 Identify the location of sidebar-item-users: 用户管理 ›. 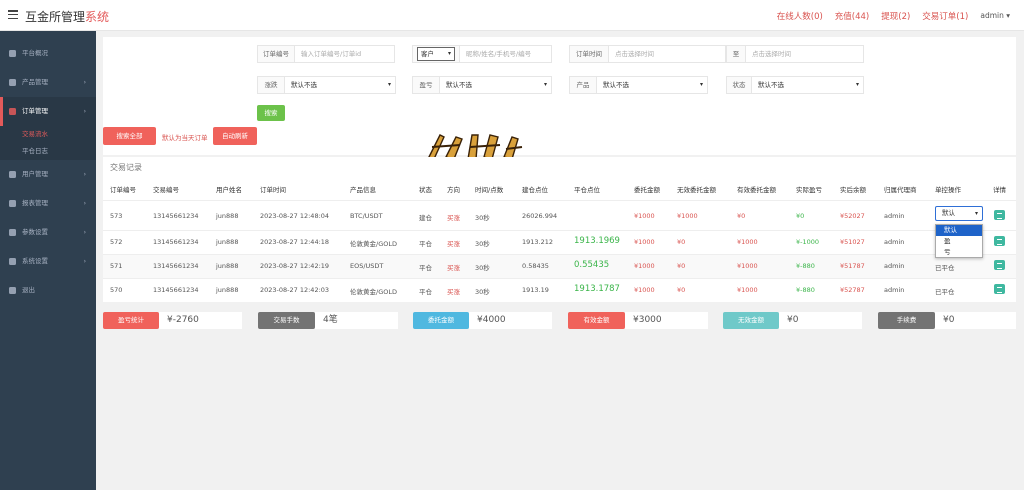
(48, 174).